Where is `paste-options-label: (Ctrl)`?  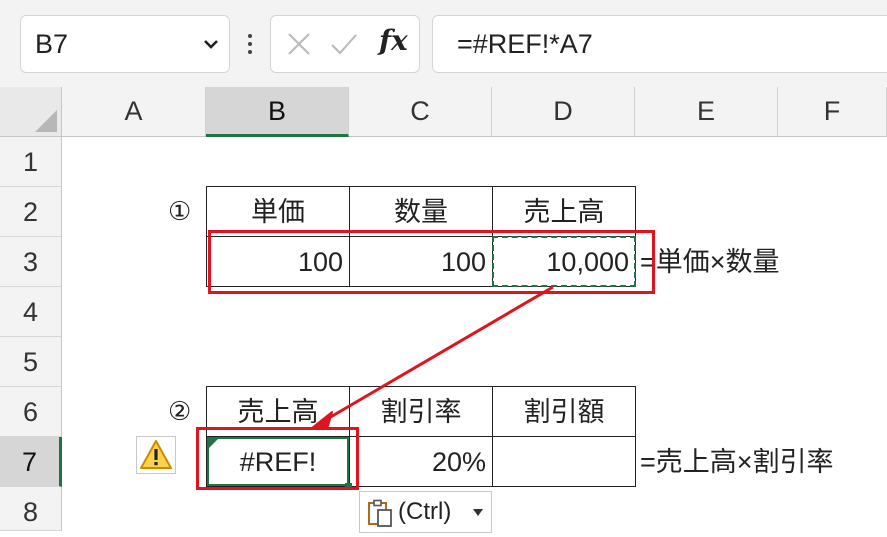 paste-options-label: (Ctrl) is located at coordinates (425, 511).